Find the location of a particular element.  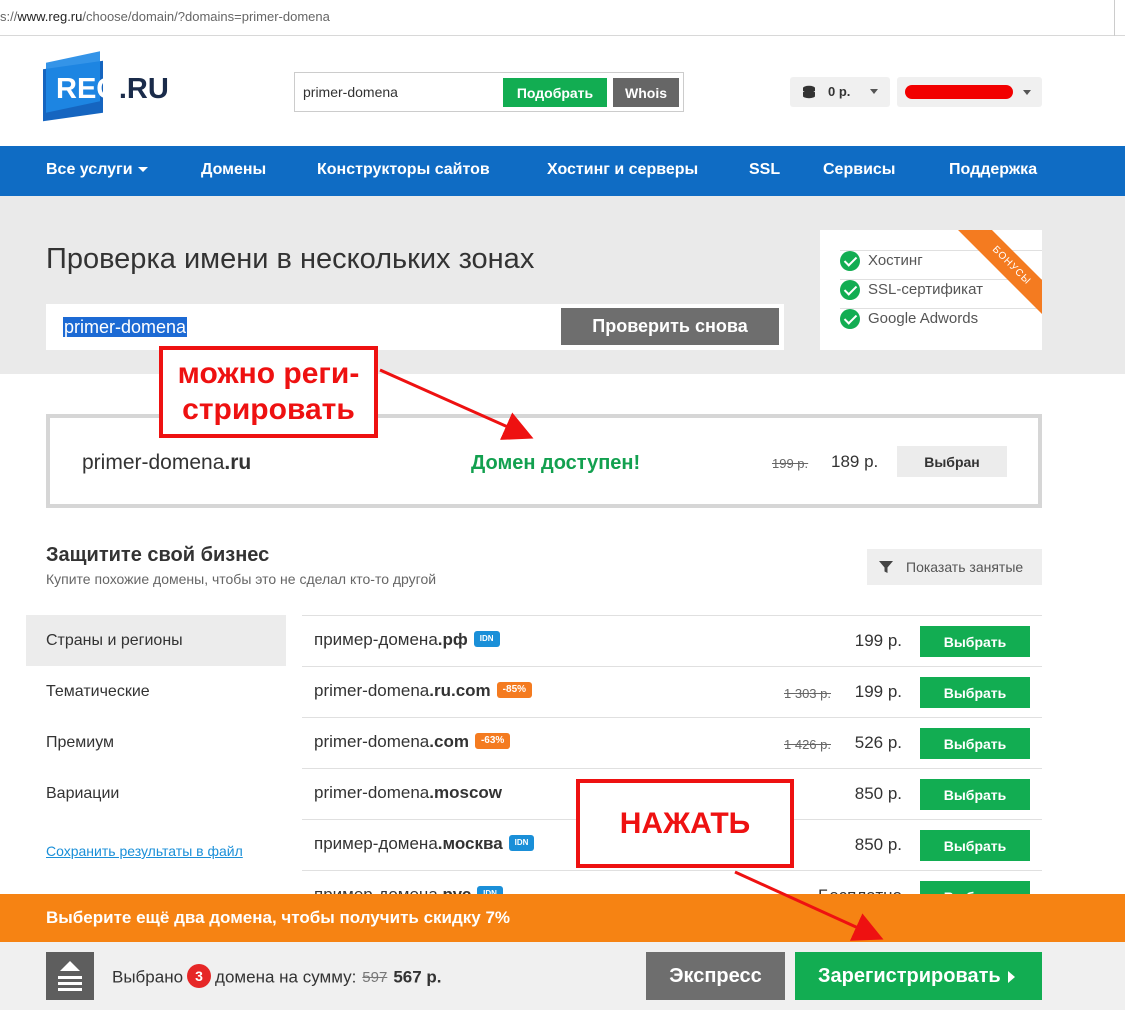

user-menu is located at coordinates (969, 92).